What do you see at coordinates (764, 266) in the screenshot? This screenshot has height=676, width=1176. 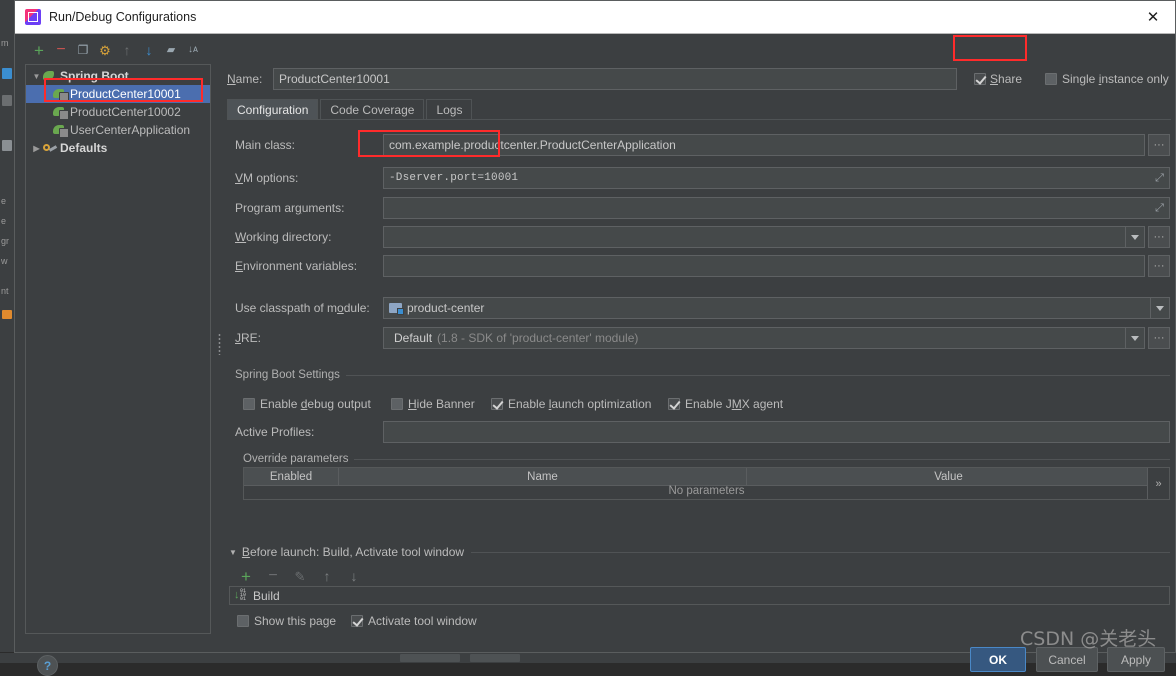 I see `environment-variables-input` at bounding box center [764, 266].